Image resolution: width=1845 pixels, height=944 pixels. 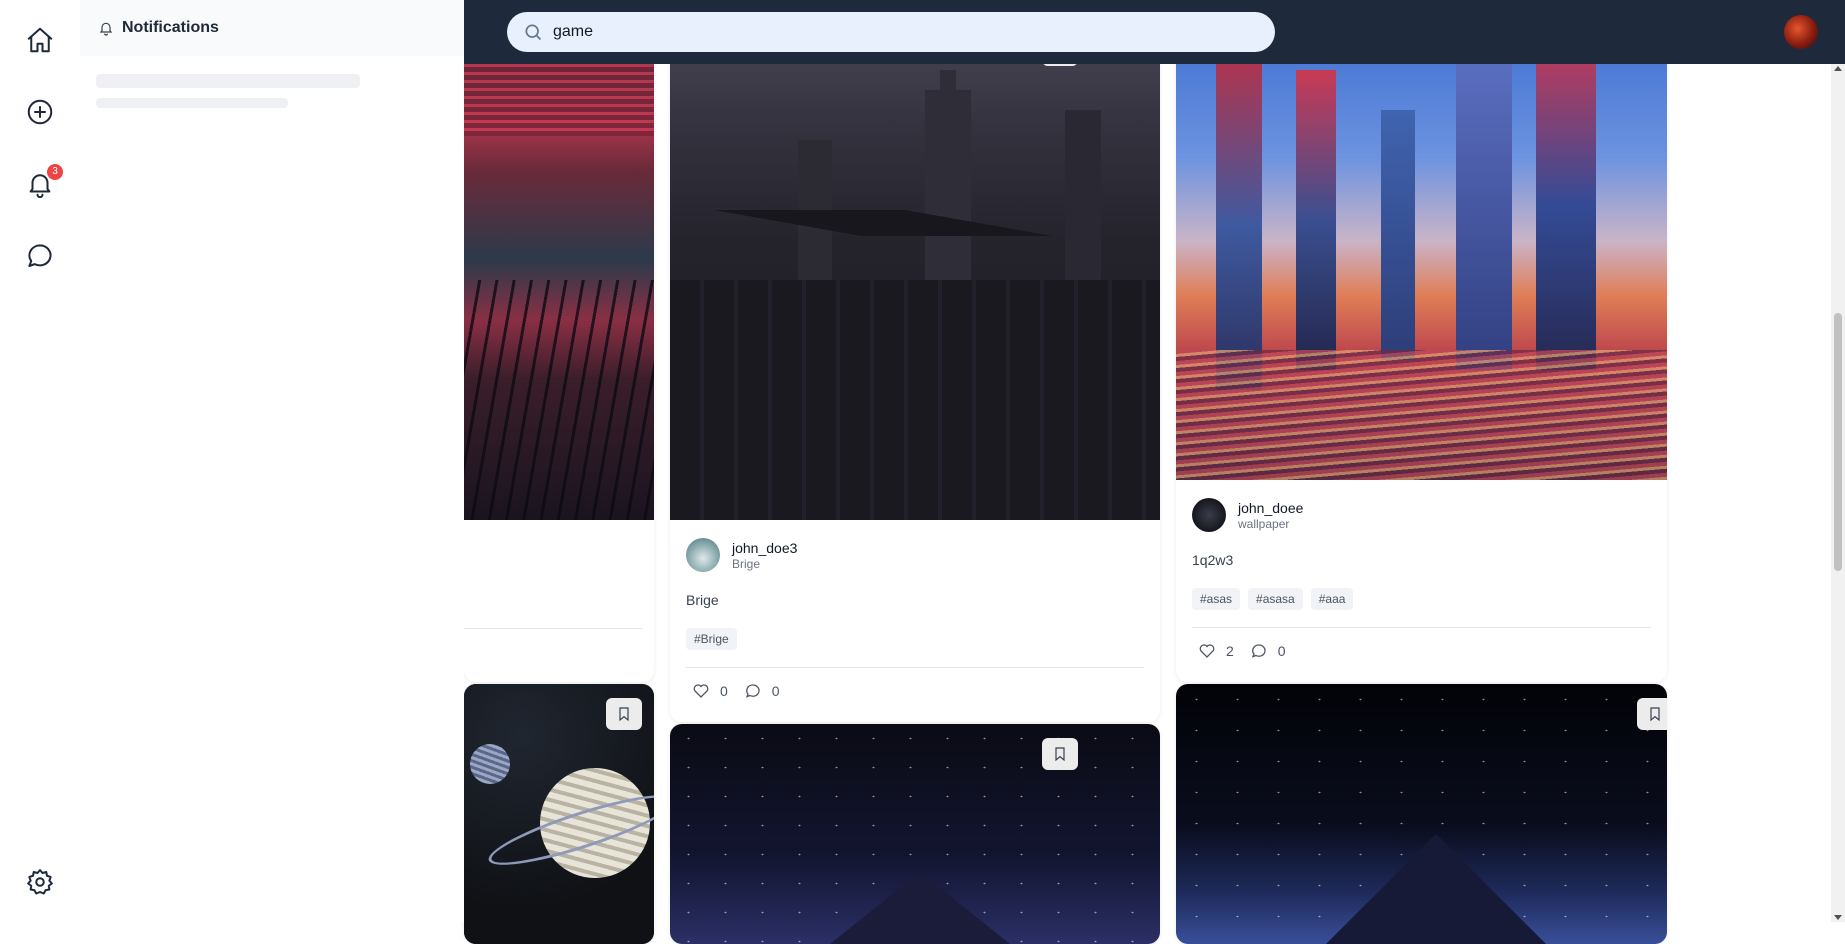 What do you see at coordinates (1275, 599) in the screenshot?
I see `tag: #asasa` at bounding box center [1275, 599].